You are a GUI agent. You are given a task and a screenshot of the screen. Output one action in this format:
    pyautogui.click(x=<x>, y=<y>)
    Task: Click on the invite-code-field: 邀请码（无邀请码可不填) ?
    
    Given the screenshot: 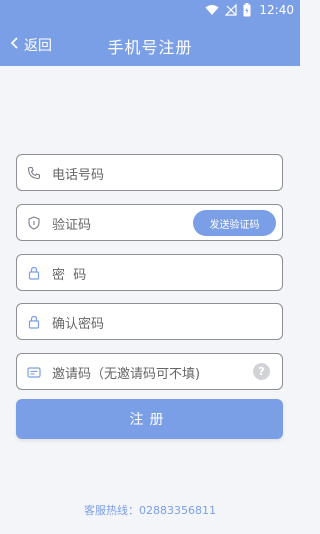 What is the action you would take?
    pyautogui.click(x=149, y=371)
    